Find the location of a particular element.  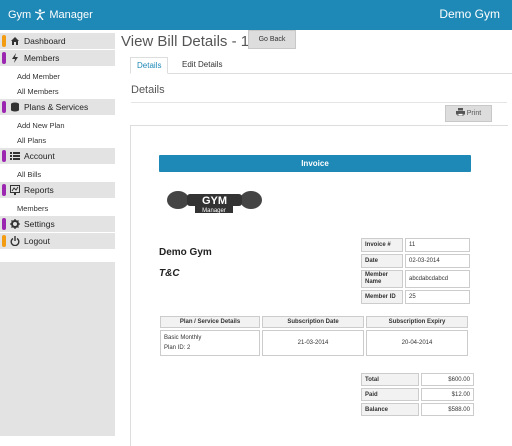

gym-manager-logo: GYM Manager is located at coordinates (214, 202).